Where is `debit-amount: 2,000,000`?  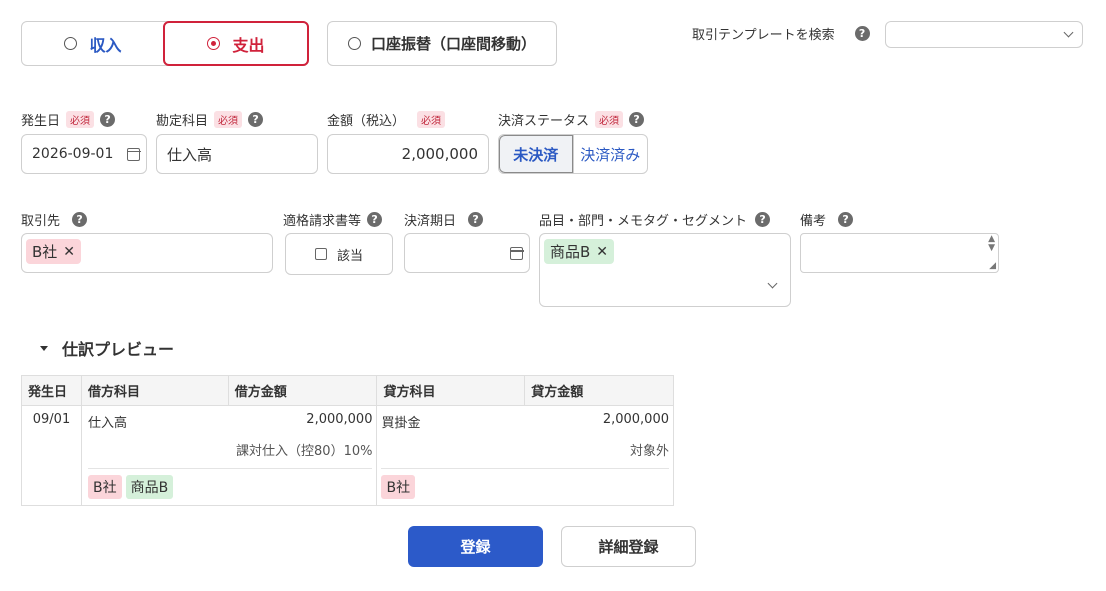 debit-amount: 2,000,000 is located at coordinates (339, 419).